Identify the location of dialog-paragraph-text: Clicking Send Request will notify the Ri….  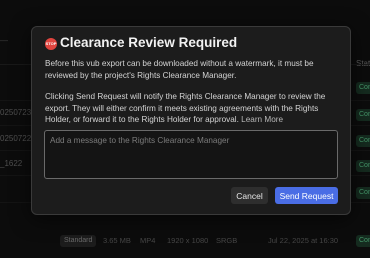
(185, 108).